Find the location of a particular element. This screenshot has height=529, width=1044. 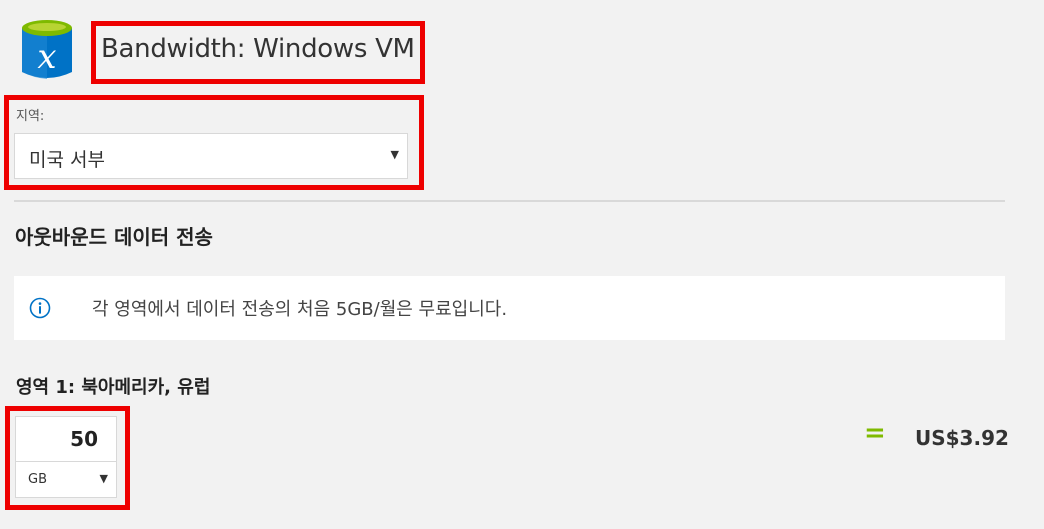

info-banner: 각 영역에서 데이터 전송의 처음 5GB/월은 무료입니다. is located at coordinates (509, 308).